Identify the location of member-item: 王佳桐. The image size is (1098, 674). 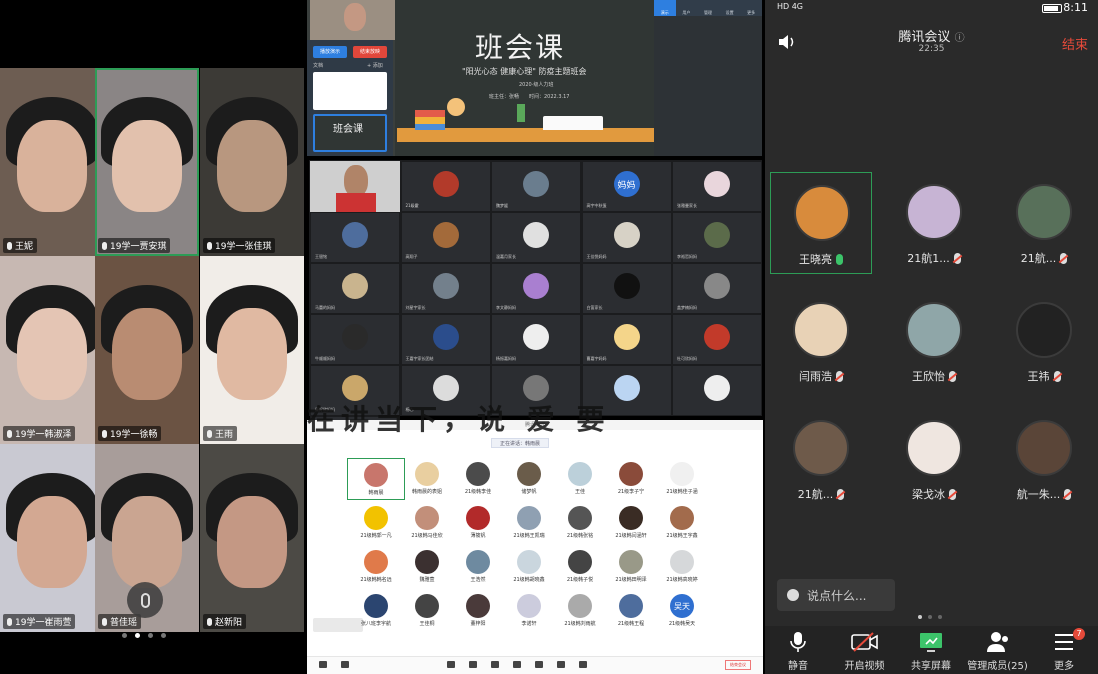
(427, 611).